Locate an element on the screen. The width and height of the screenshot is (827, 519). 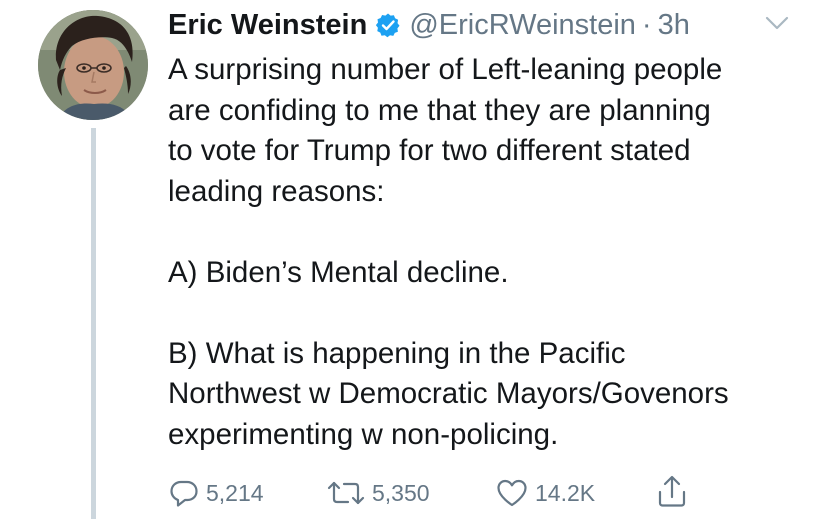
avatar is located at coordinates (93, 65).